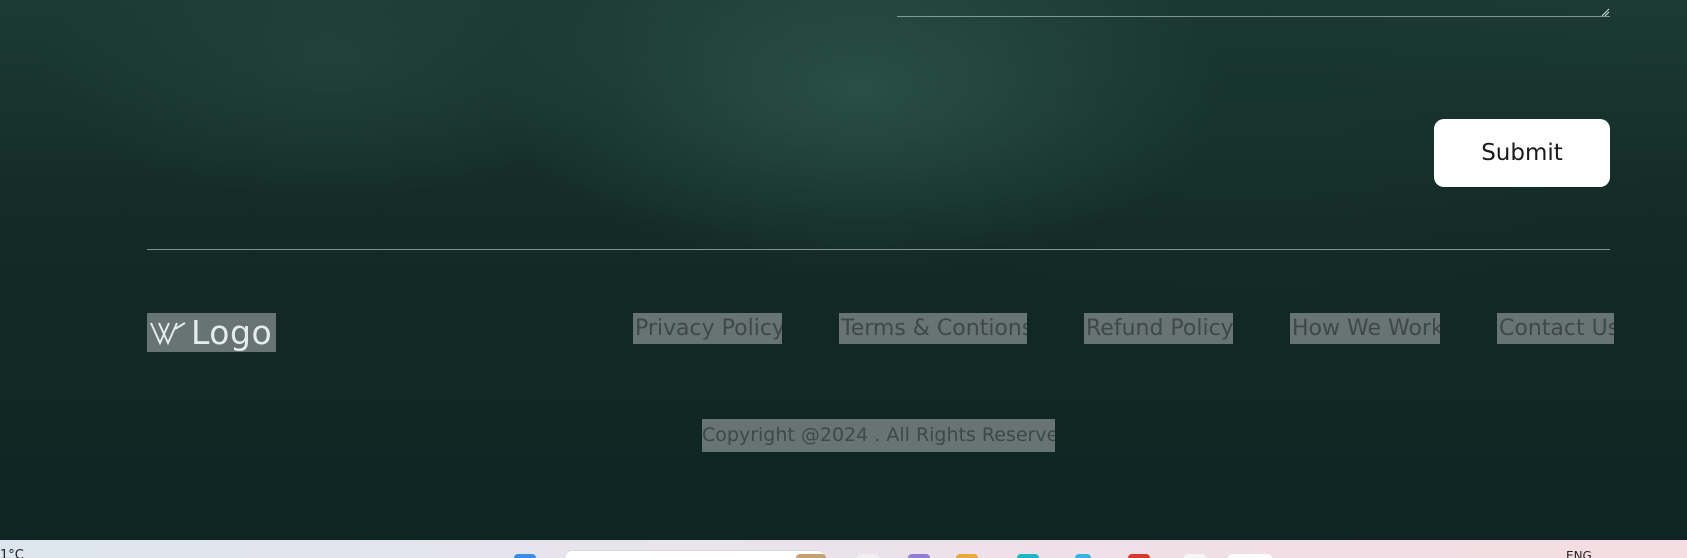  What do you see at coordinates (1028, 556) in the screenshot?
I see `edge-icon` at bounding box center [1028, 556].